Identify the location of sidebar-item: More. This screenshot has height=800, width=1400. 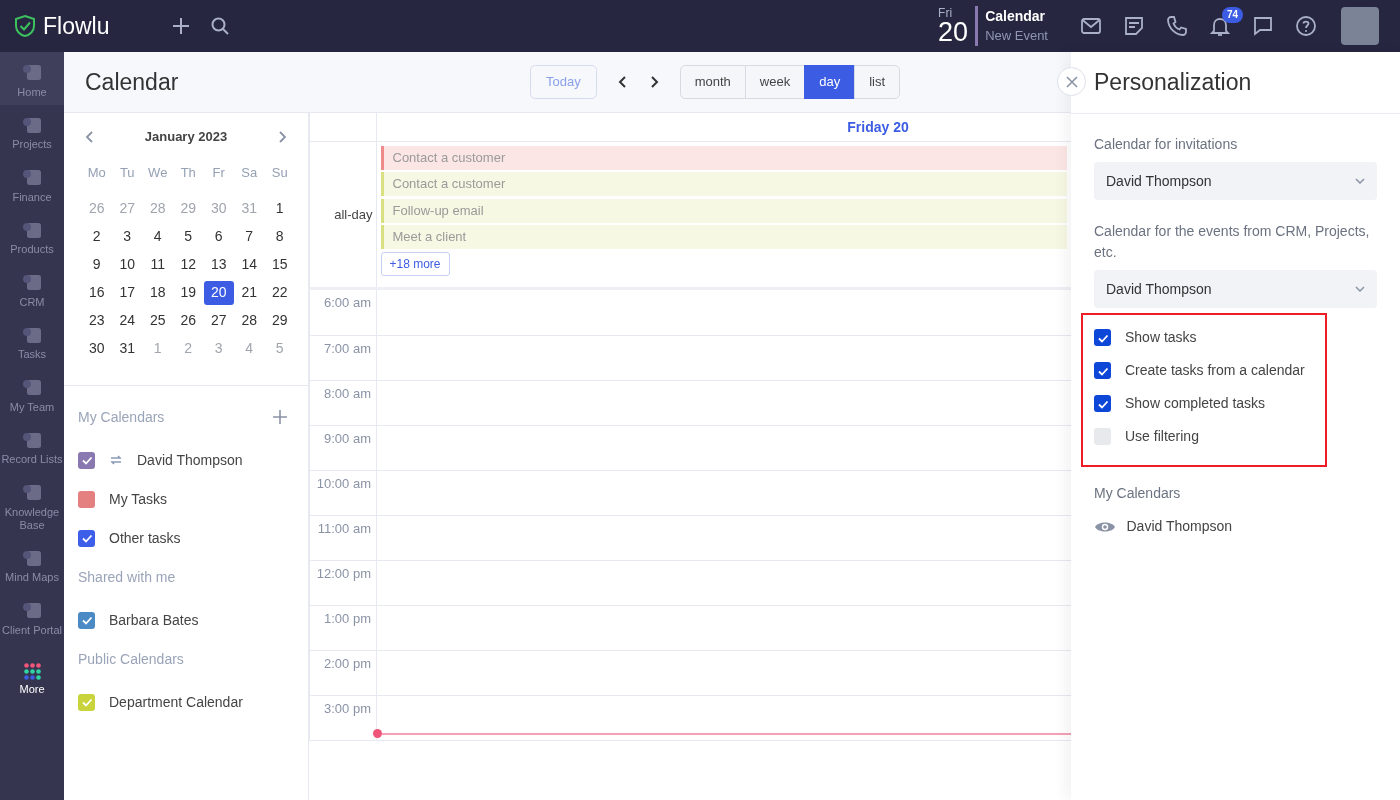
(32, 677).